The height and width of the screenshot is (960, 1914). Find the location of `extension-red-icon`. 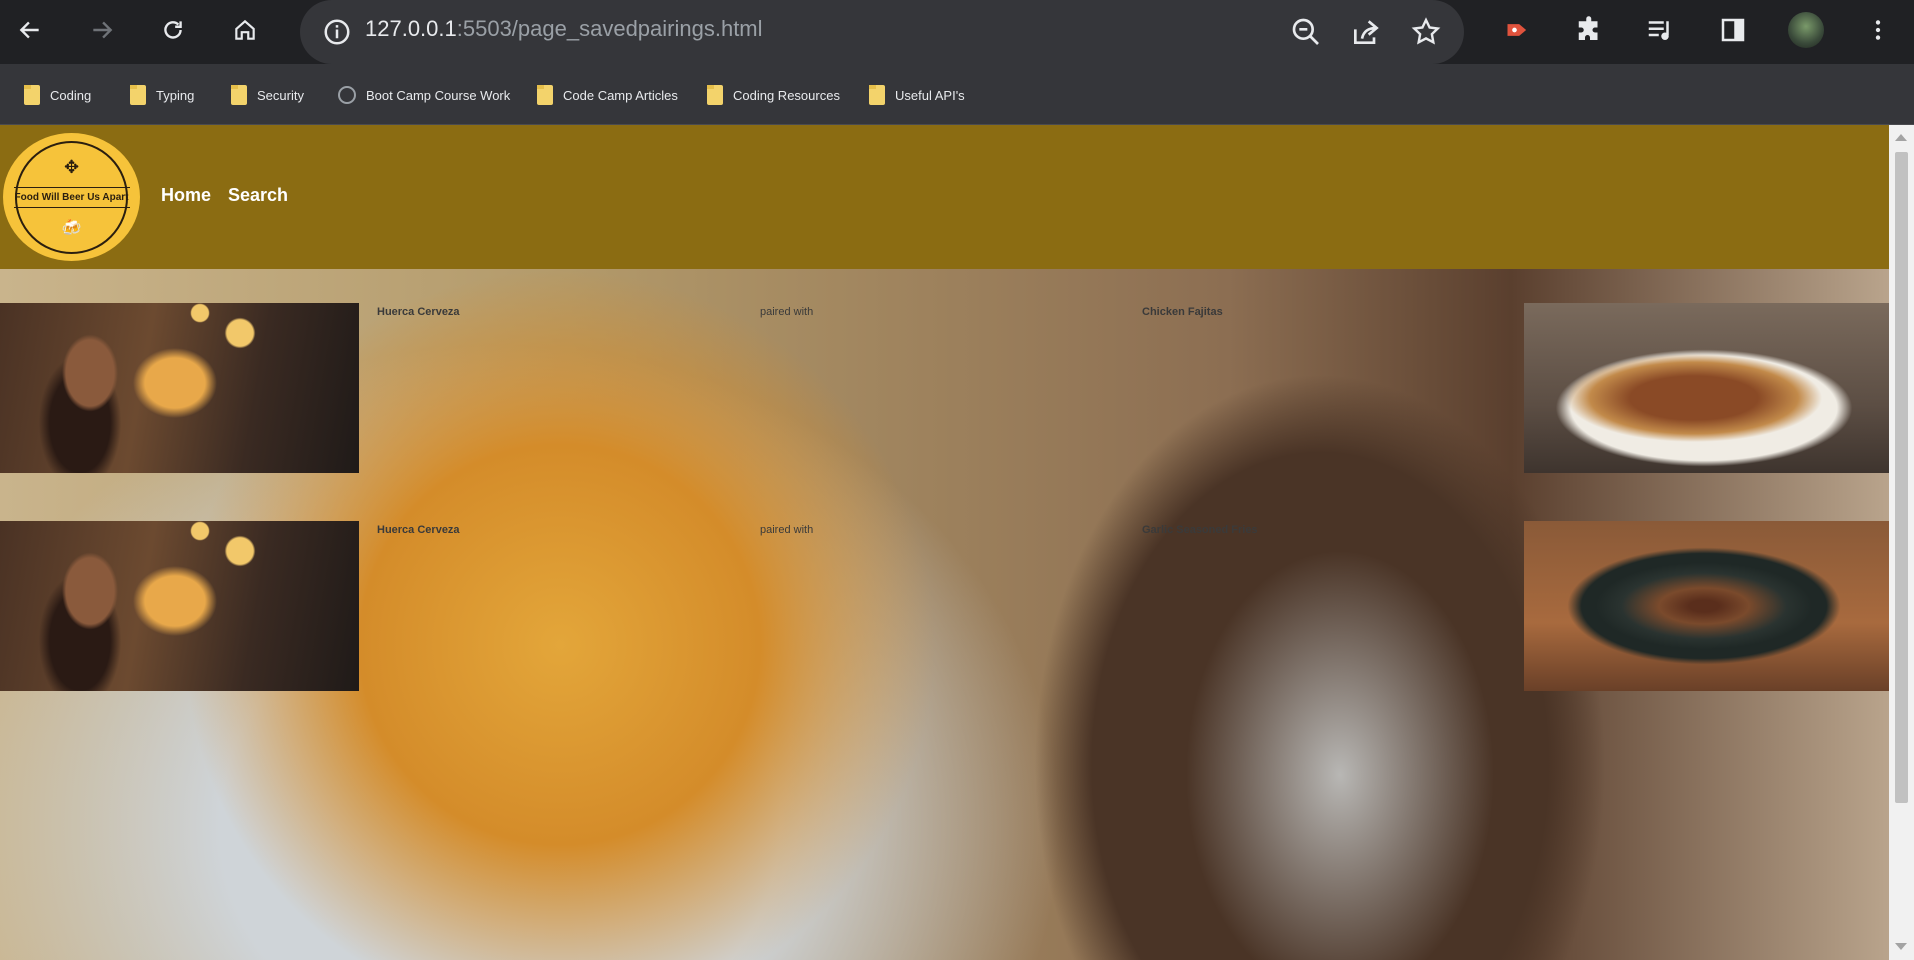

extension-red-icon is located at coordinates (1518, 30).